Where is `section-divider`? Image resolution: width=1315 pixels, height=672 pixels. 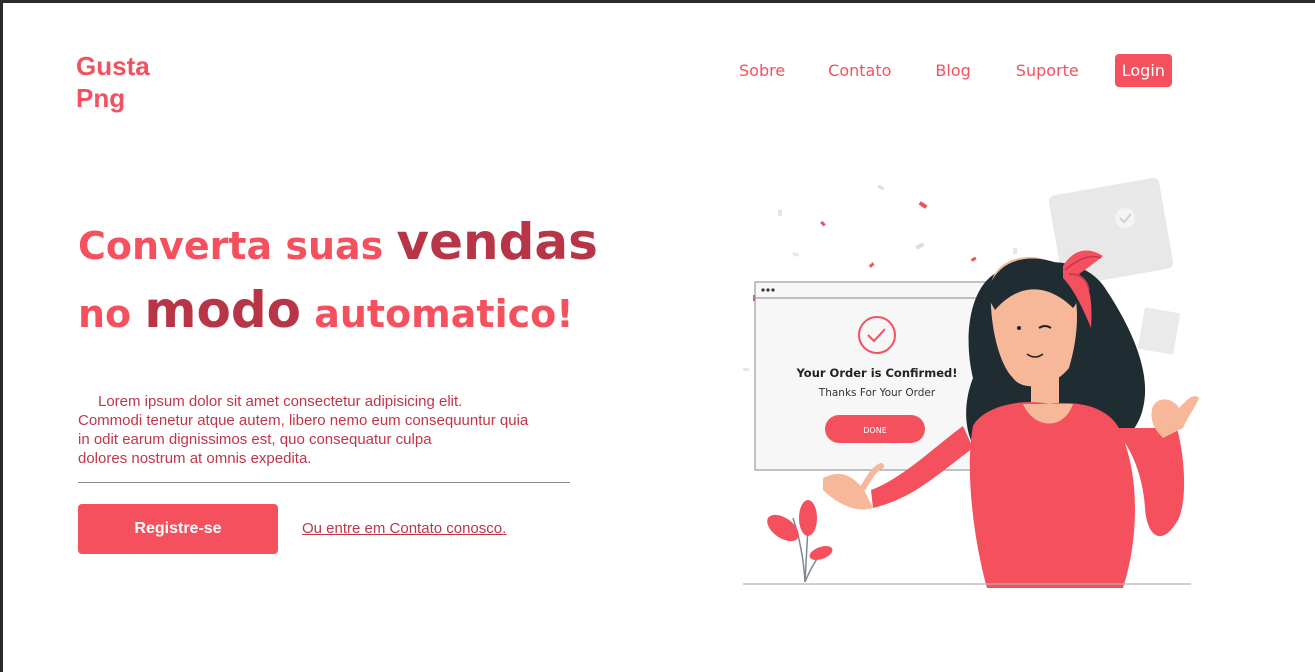
section-divider is located at coordinates (324, 482).